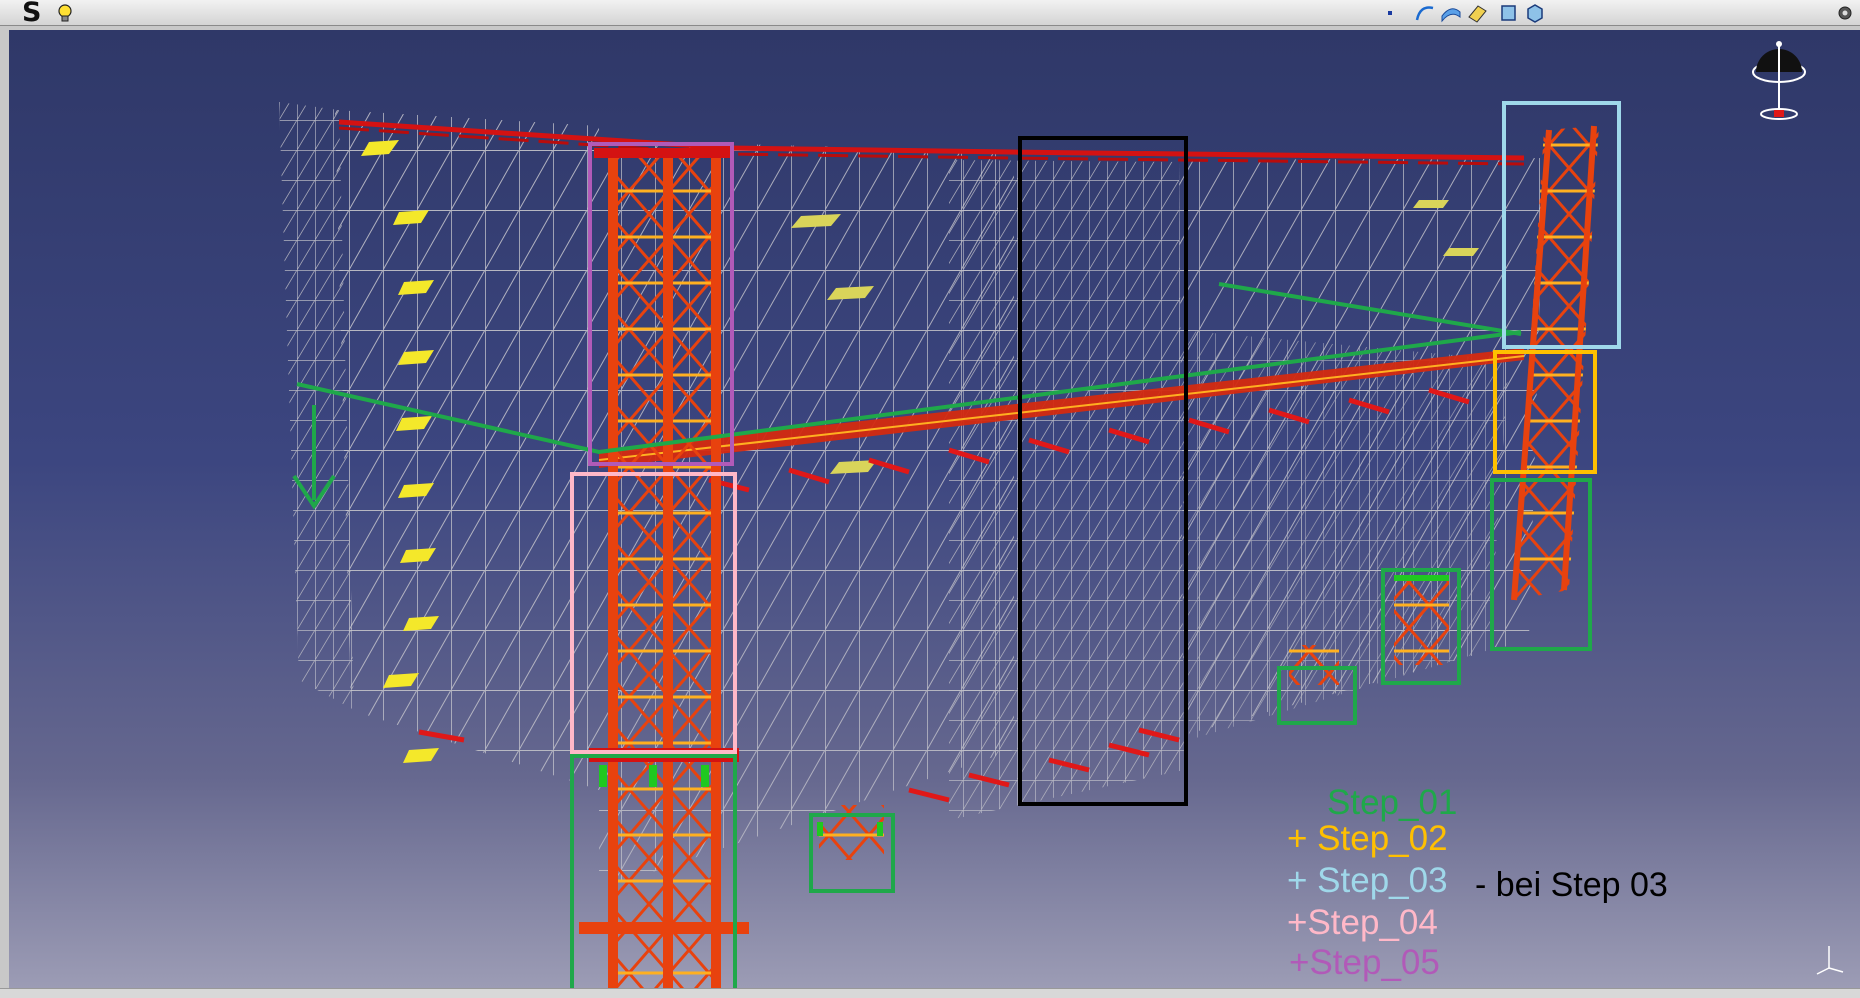  Describe the element at coordinates (1779, 79) in the screenshot. I see `compass-icon` at that location.